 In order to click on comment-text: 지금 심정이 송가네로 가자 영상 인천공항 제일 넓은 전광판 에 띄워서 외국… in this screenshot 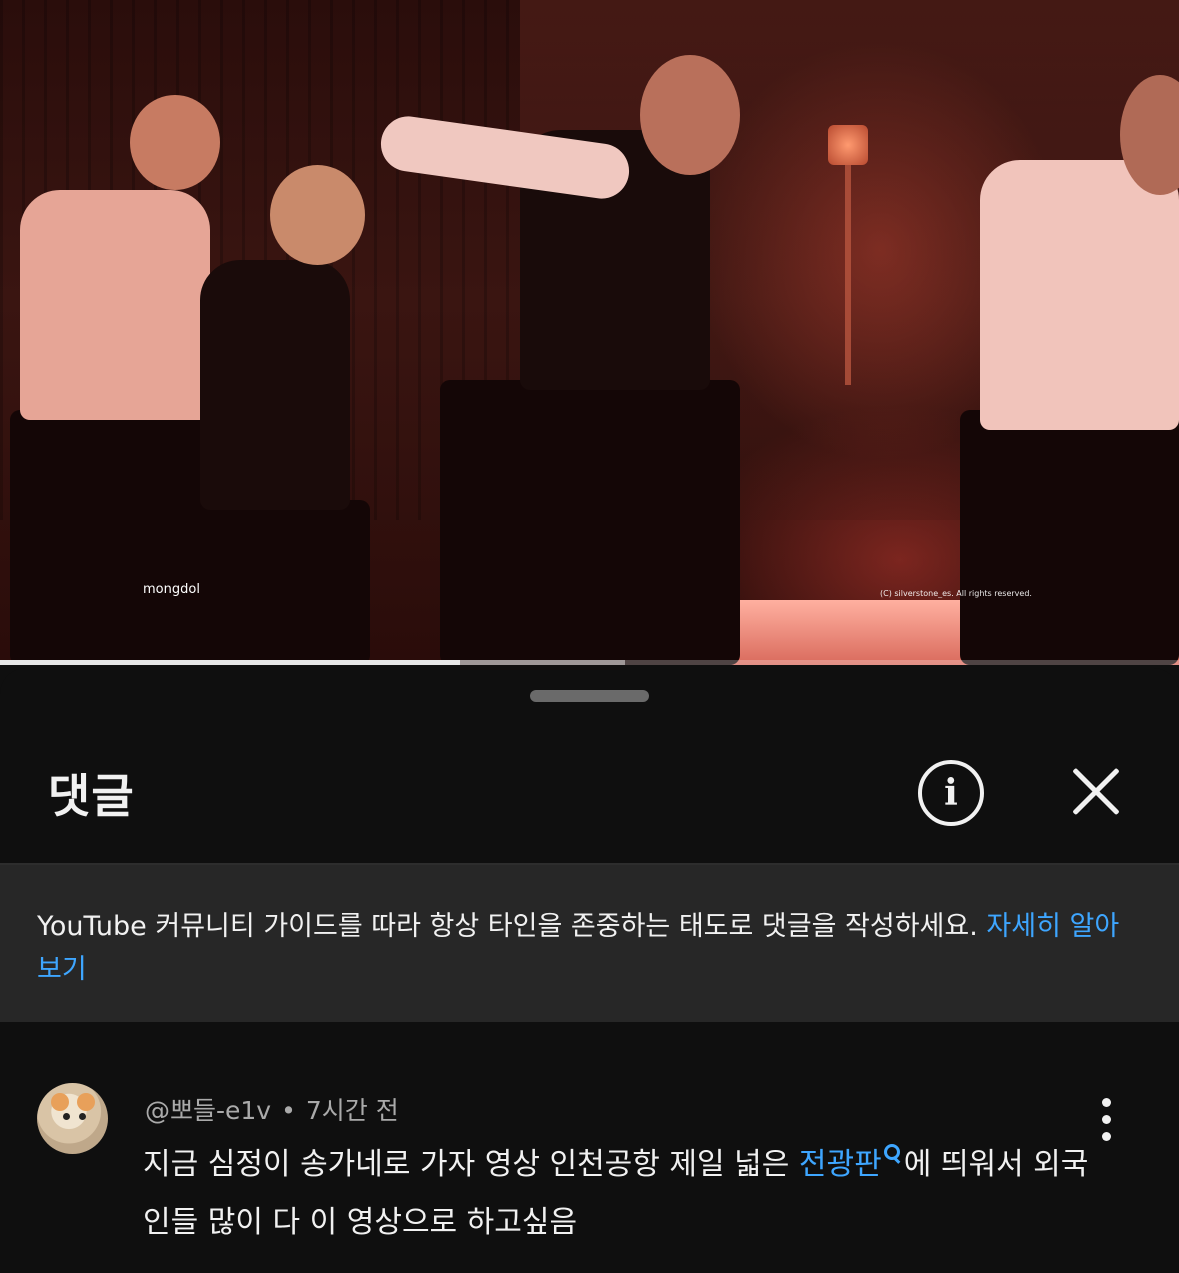, I will do `click(623, 1194)`.